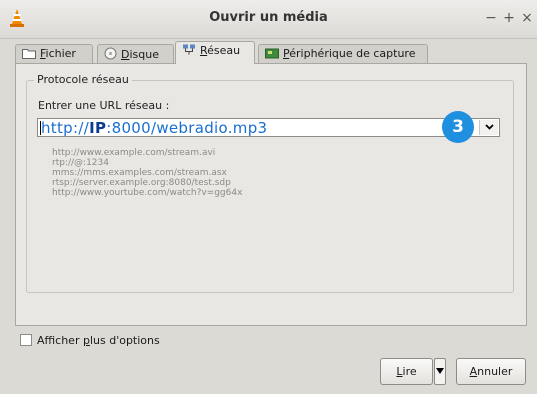 The height and width of the screenshot is (394, 537). I want to click on window-title: Ouvrir un média, so click(268, 17).